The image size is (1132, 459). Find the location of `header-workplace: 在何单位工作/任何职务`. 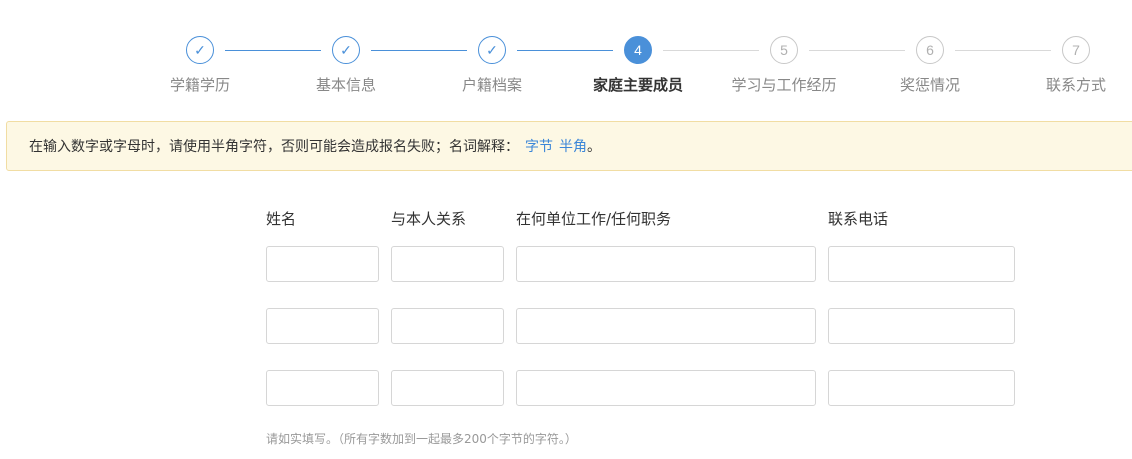

header-workplace: 在何单位工作/任何职务 is located at coordinates (594, 219).